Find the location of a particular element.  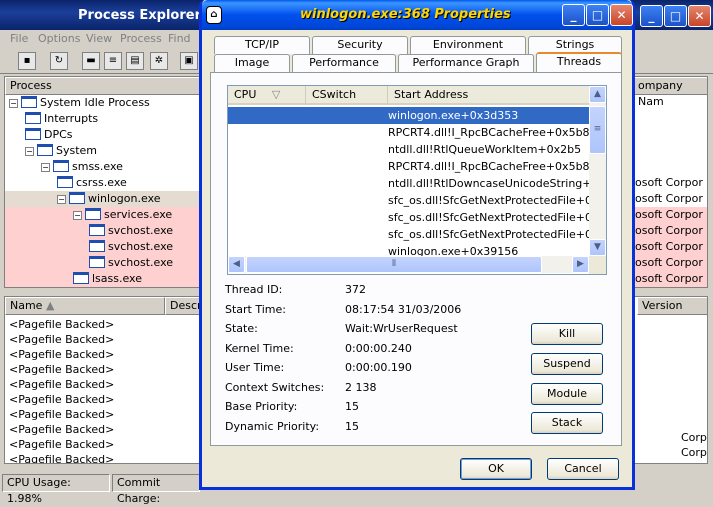

thread-start-address: RPCRT4.dll!I_RpcBCacheFree+0x5b8 is located at coordinates (489, 132).